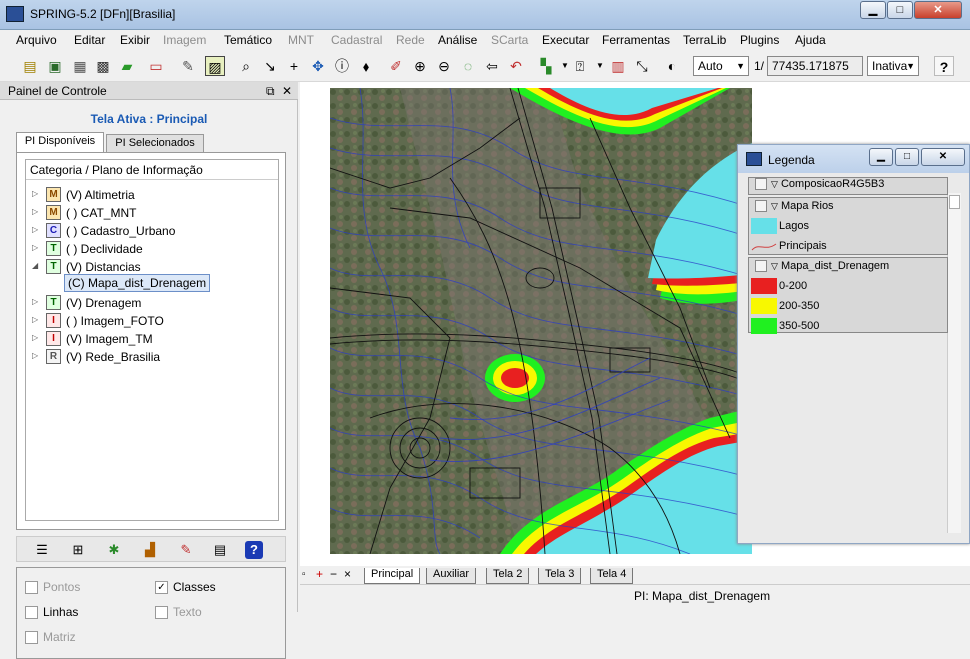  What do you see at coordinates (600, 66) in the screenshot?
I see `dropdown2-icon: ▼` at bounding box center [600, 66].